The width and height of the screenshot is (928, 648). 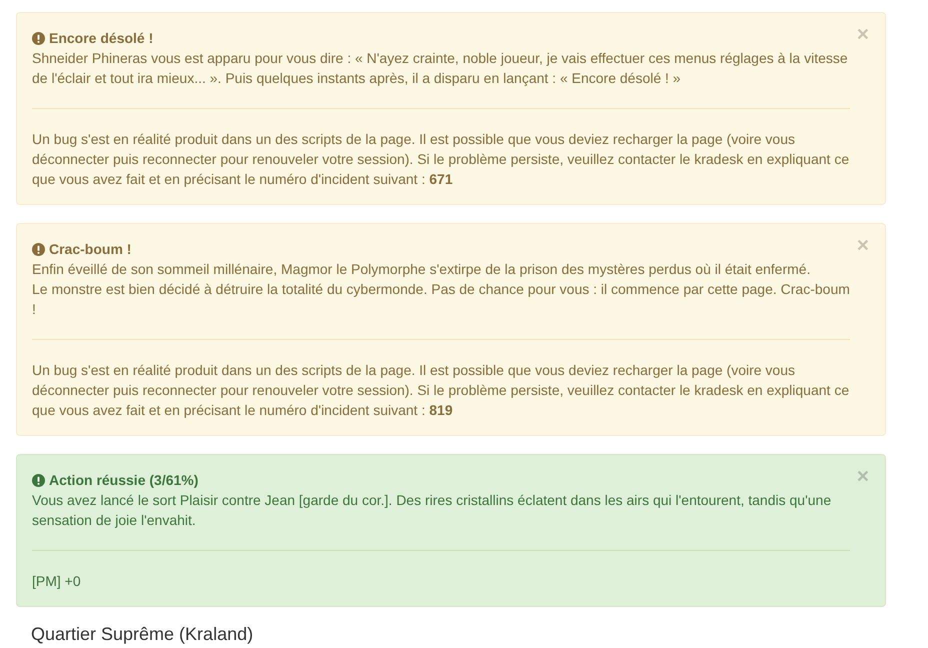 What do you see at coordinates (441, 299) in the screenshot?
I see `alert-message: Le monstre est bien décidé à détruire la totalité du cybermonde. Pas de chance pour vous : il commence par cette page. Crac-boum !` at bounding box center [441, 299].